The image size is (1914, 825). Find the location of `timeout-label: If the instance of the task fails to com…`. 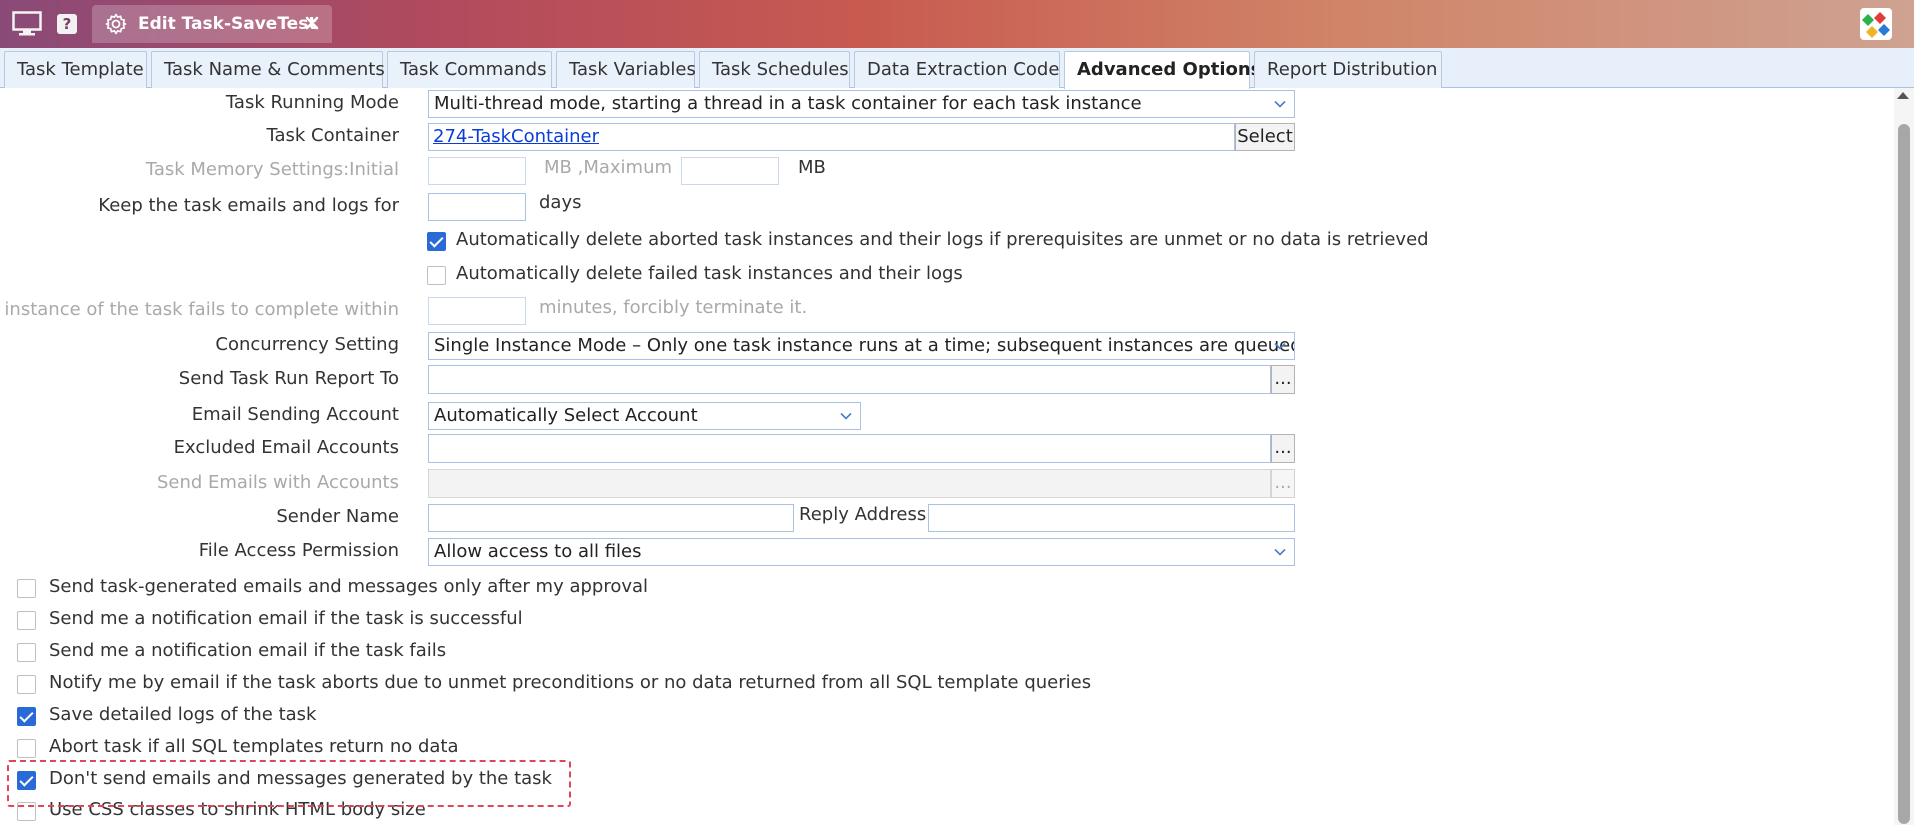

timeout-label: If the instance of the task fails to com… is located at coordinates (199, 309).